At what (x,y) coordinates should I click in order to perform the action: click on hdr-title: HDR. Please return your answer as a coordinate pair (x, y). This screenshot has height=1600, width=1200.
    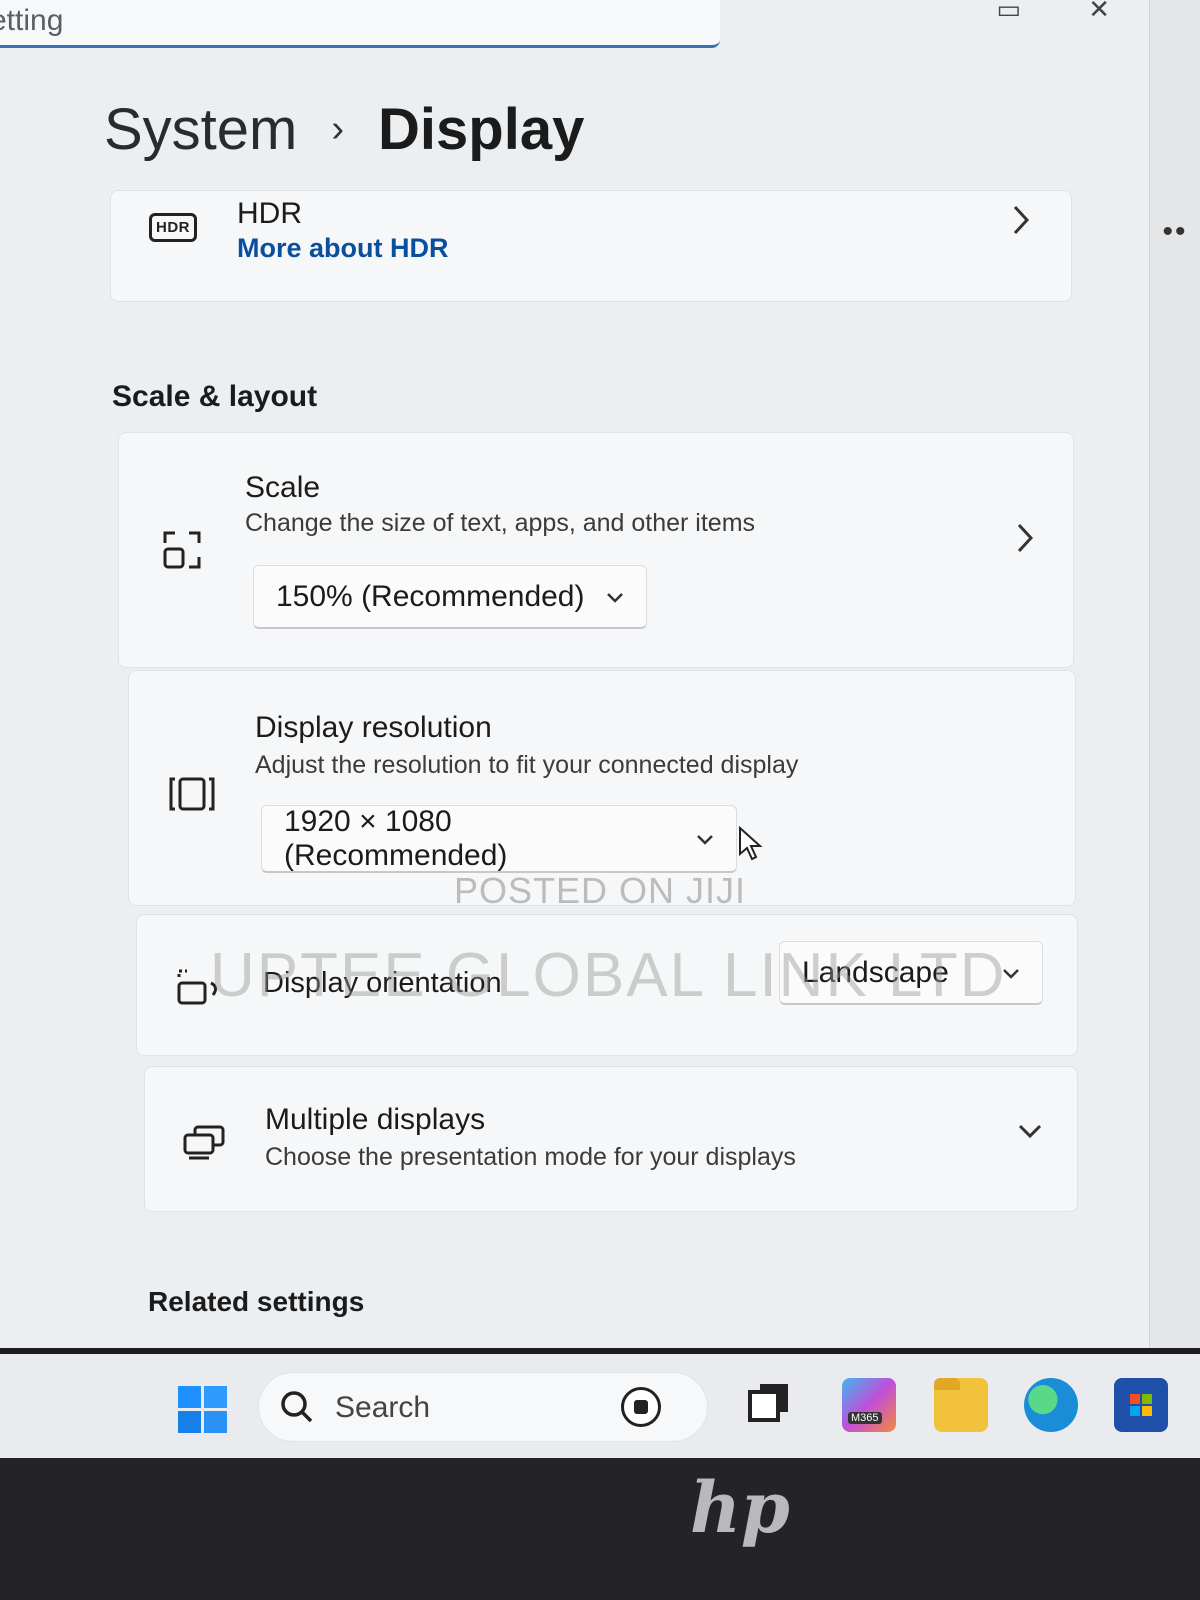
    Looking at the image, I should click on (269, 213).